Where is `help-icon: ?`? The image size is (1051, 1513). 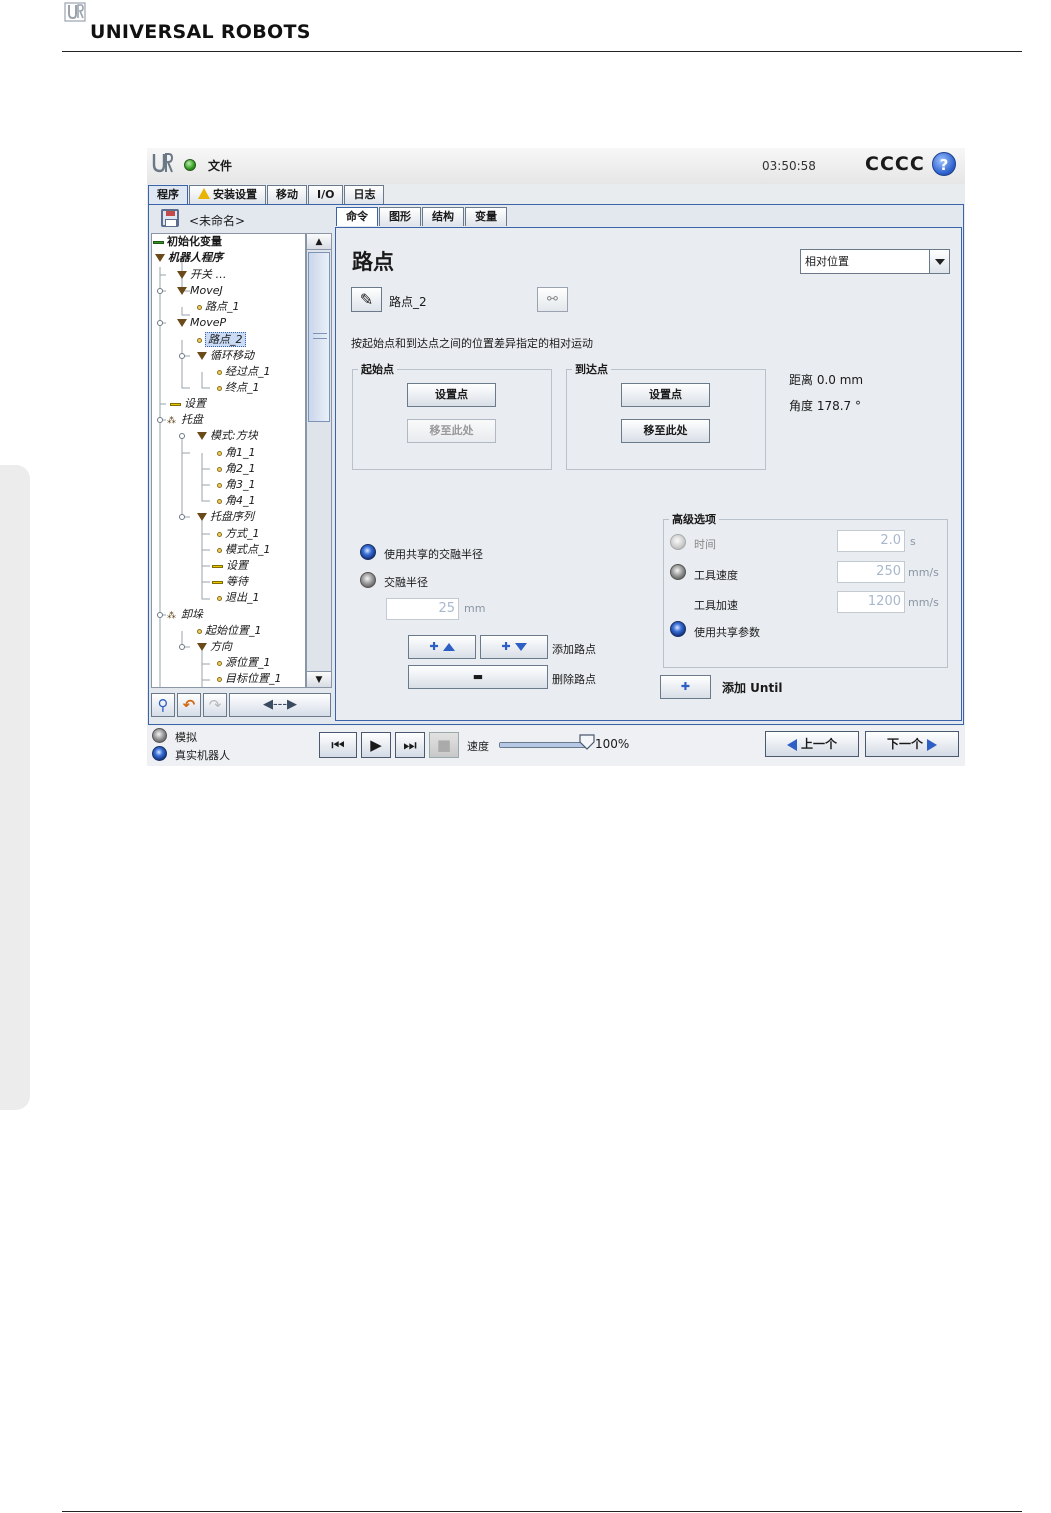 help-icon: ? is located at coordinates (944, 164).